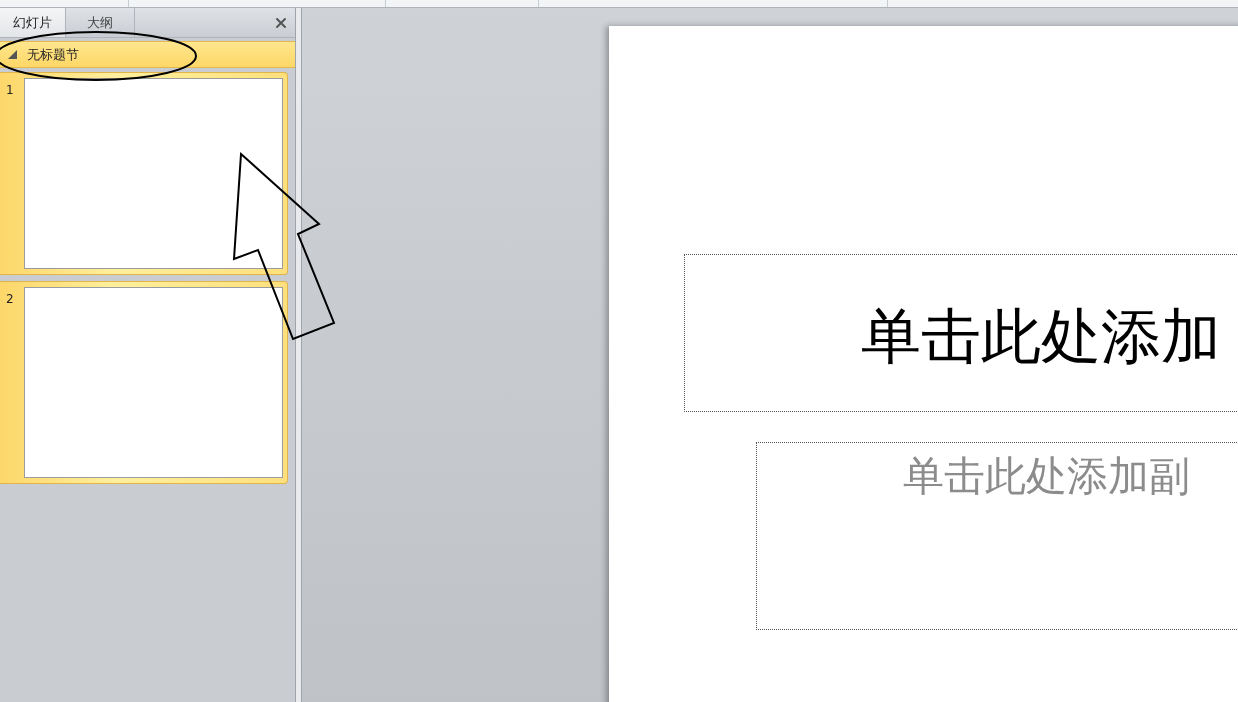 The width and height of the screenshot is (1238, 702). Describe the element at coordinates (12, 54) in the screenshot. I see `collapse-icon` at that location.